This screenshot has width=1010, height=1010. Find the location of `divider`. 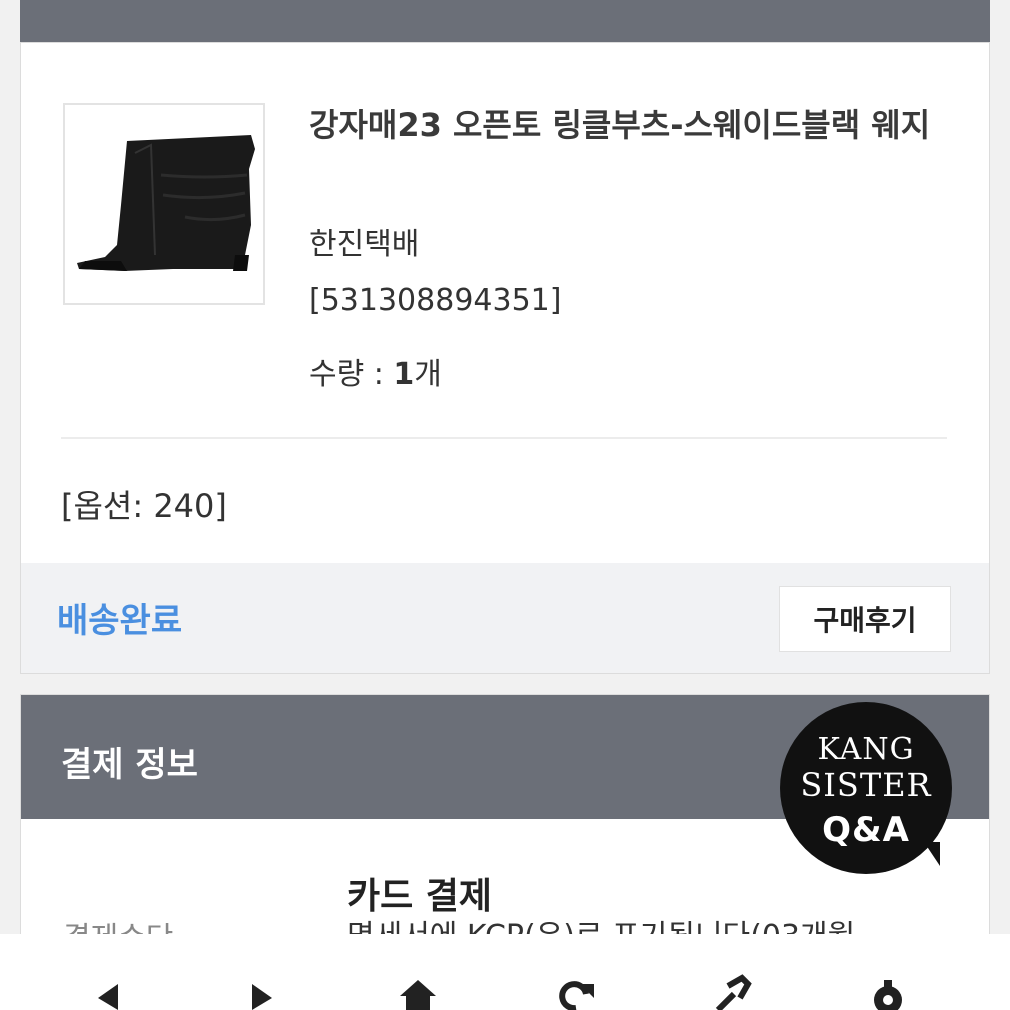

divider is located at coordinates (504, 438).